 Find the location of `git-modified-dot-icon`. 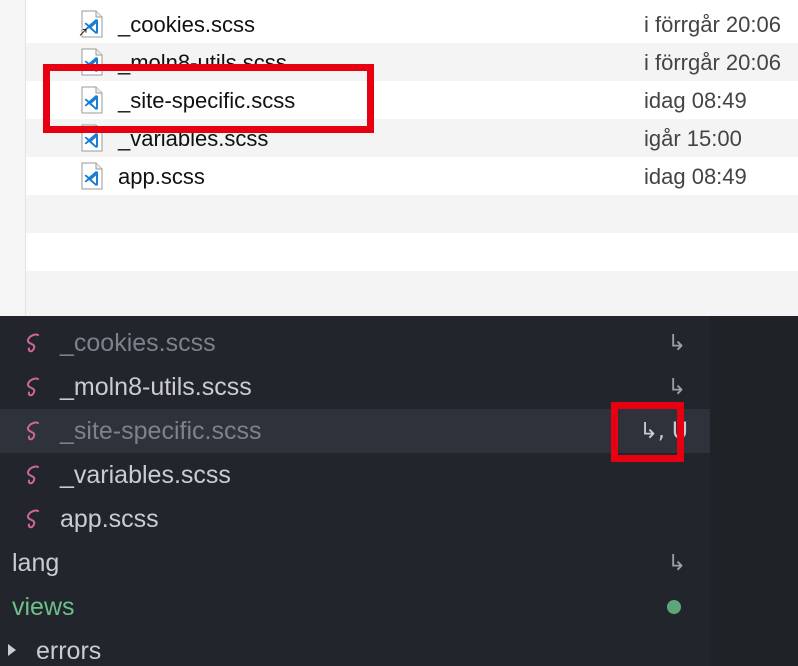

git-modified-dot-icon is located at coordinates (674, 607).